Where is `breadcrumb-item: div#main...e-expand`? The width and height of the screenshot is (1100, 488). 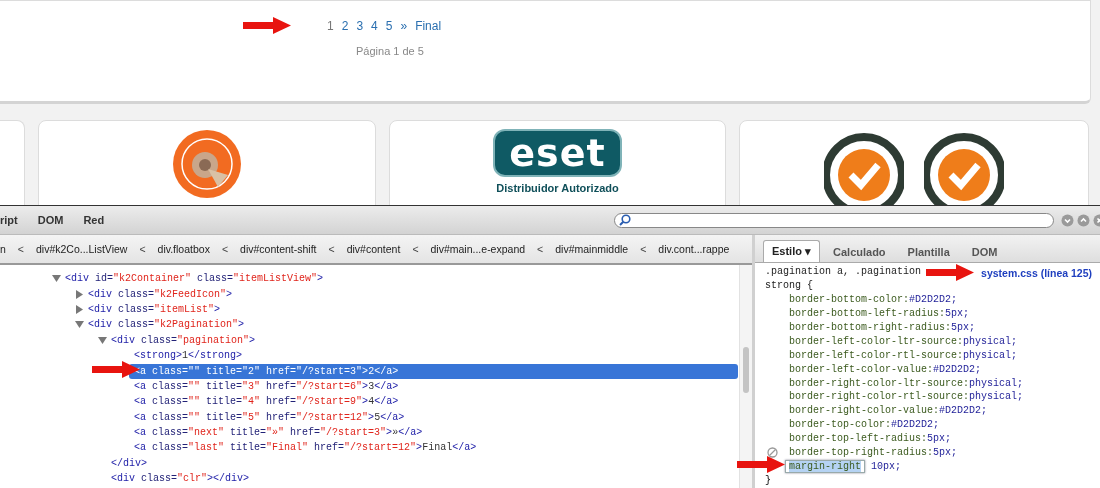
breadcrumb-item: div#main...e-expand is located at coordinates (478, 249).